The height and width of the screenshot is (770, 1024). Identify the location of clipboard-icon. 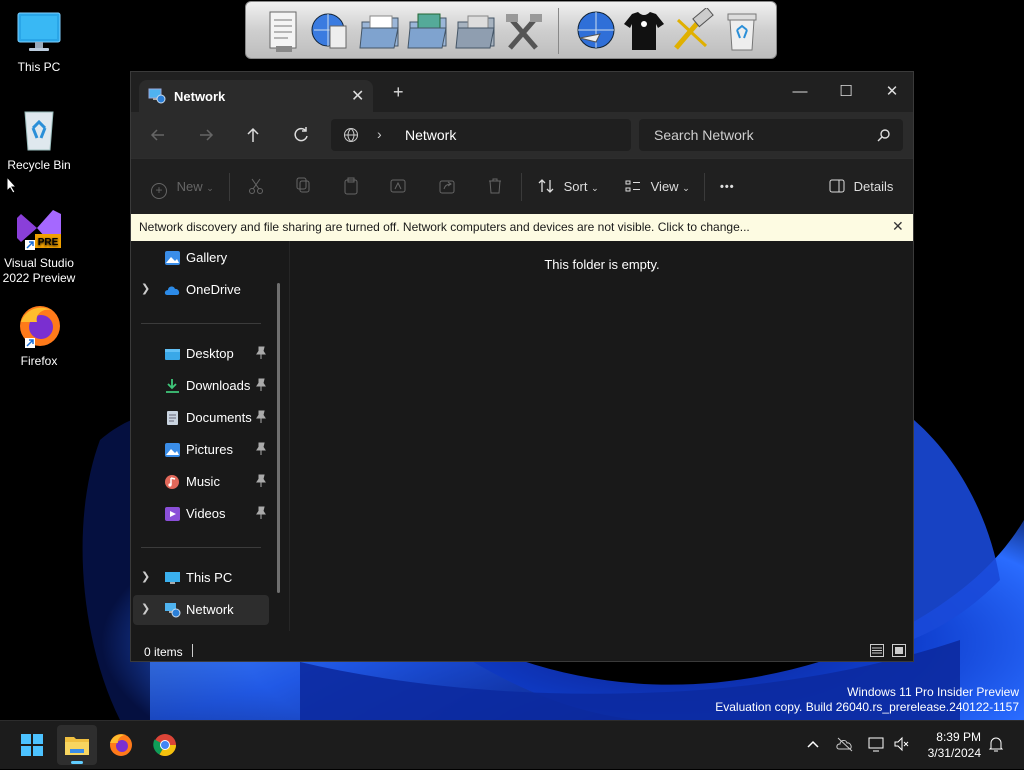
(351, 186).